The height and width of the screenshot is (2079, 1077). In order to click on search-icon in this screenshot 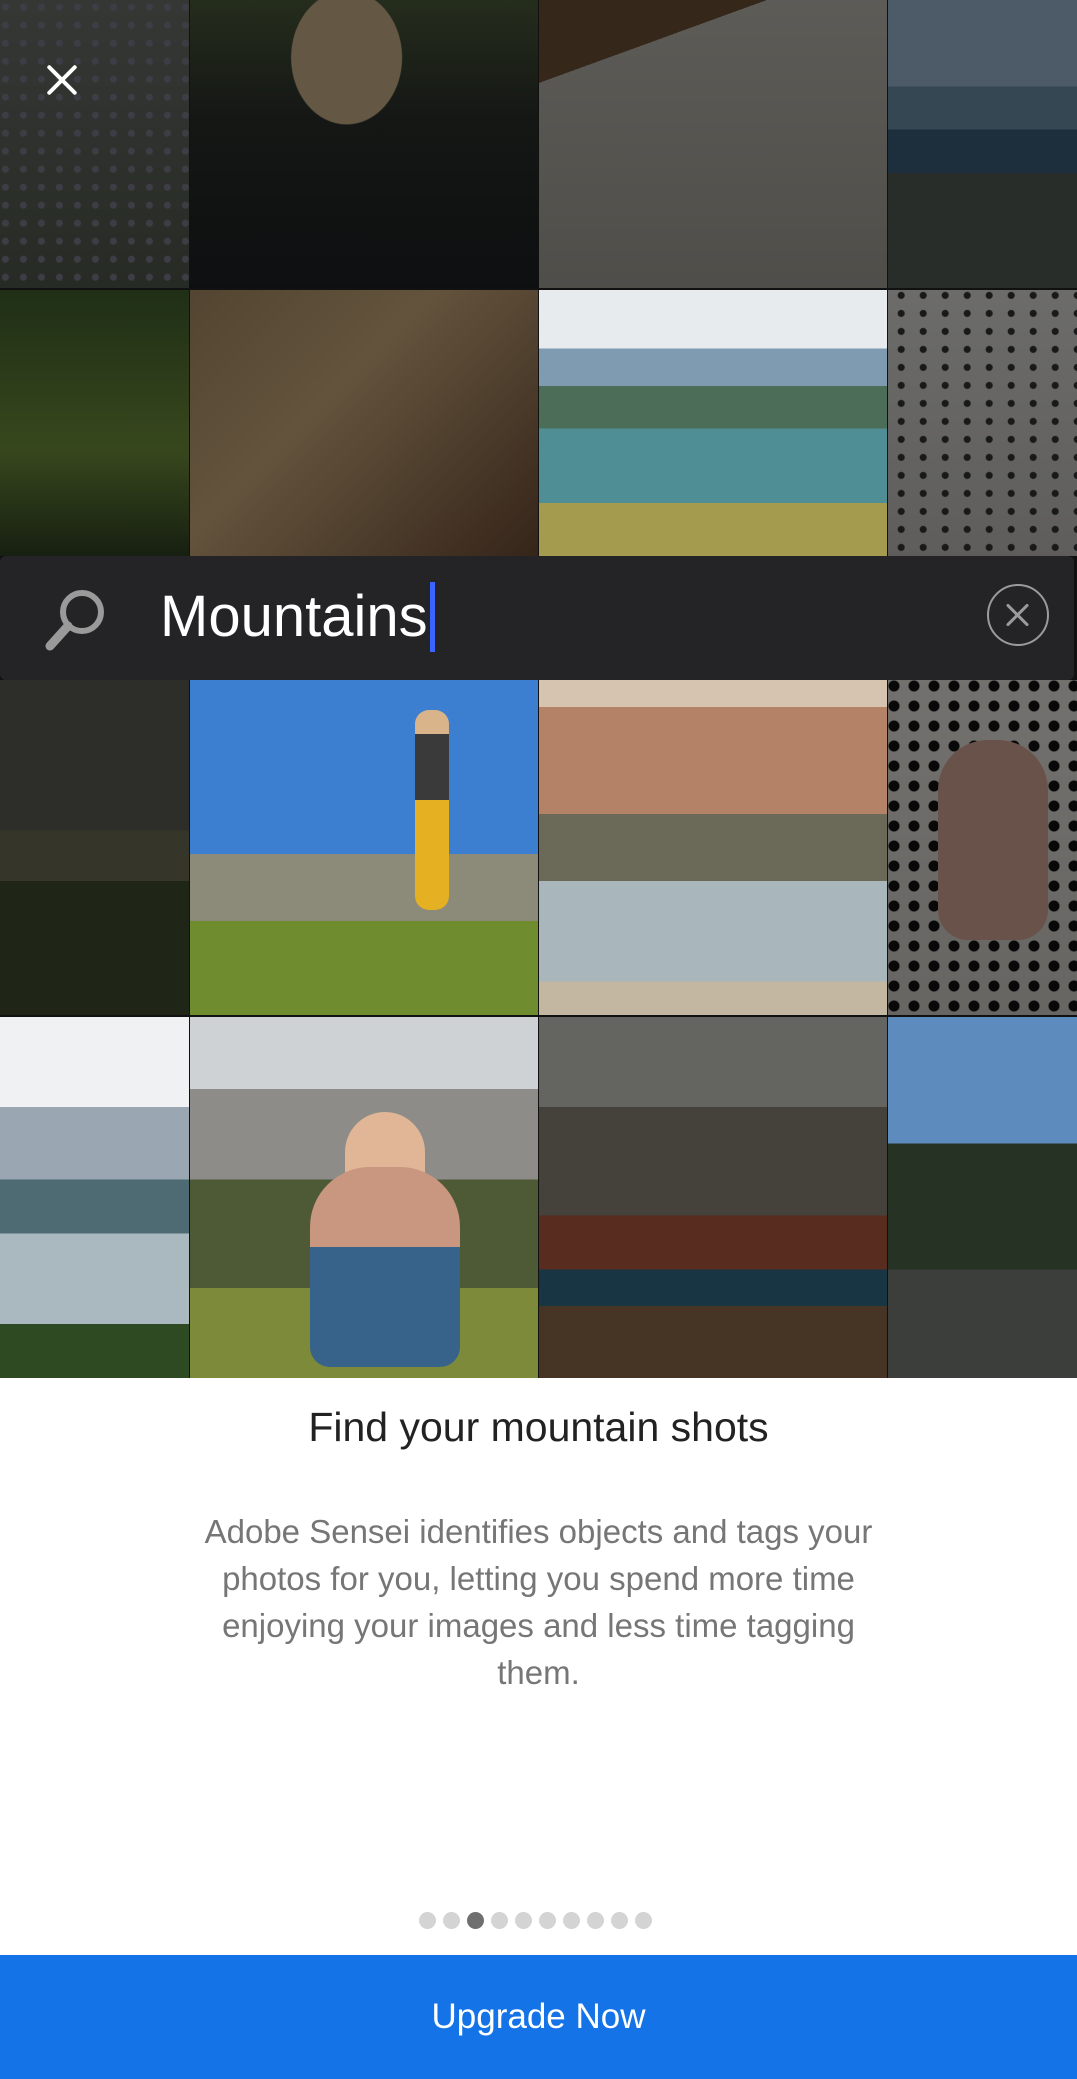, I will do `click(74, 620)`.